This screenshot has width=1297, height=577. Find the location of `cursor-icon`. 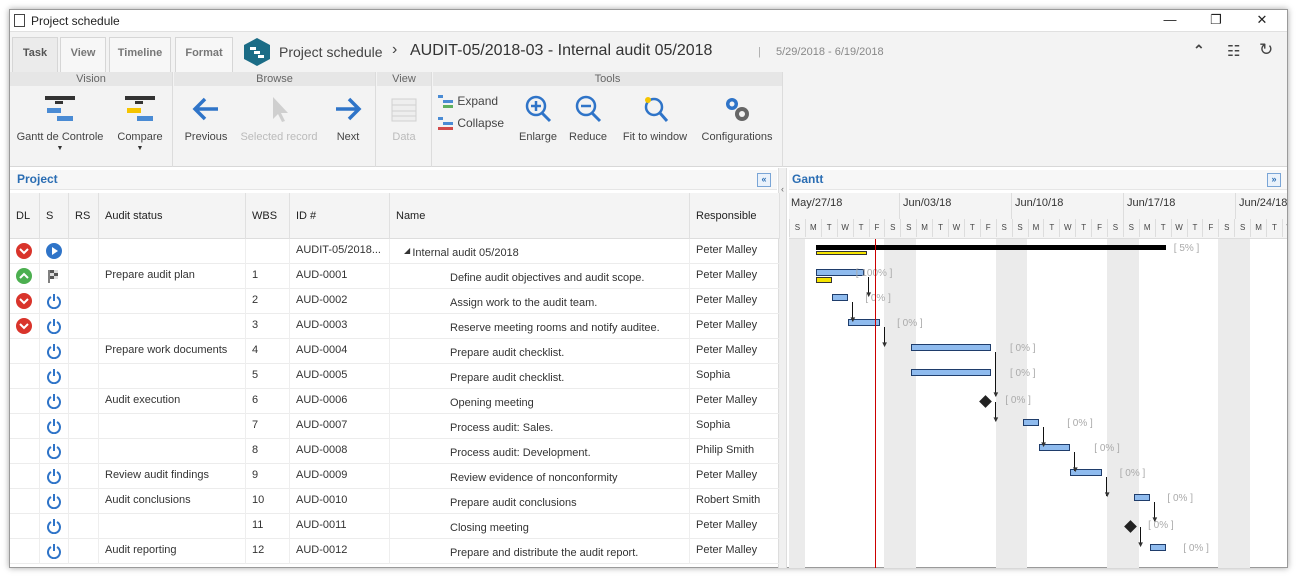

cursor-icon is located at coordinates (280, 109).